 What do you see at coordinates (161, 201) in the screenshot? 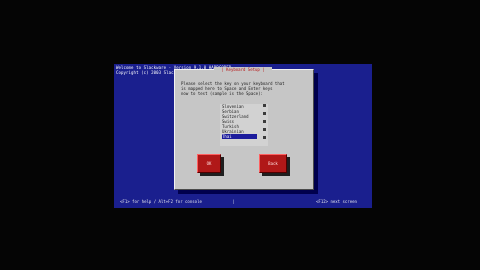
I see `footer-help-text: <F1> for help / Alt+F2 for console` at bounding box center [161, 201].